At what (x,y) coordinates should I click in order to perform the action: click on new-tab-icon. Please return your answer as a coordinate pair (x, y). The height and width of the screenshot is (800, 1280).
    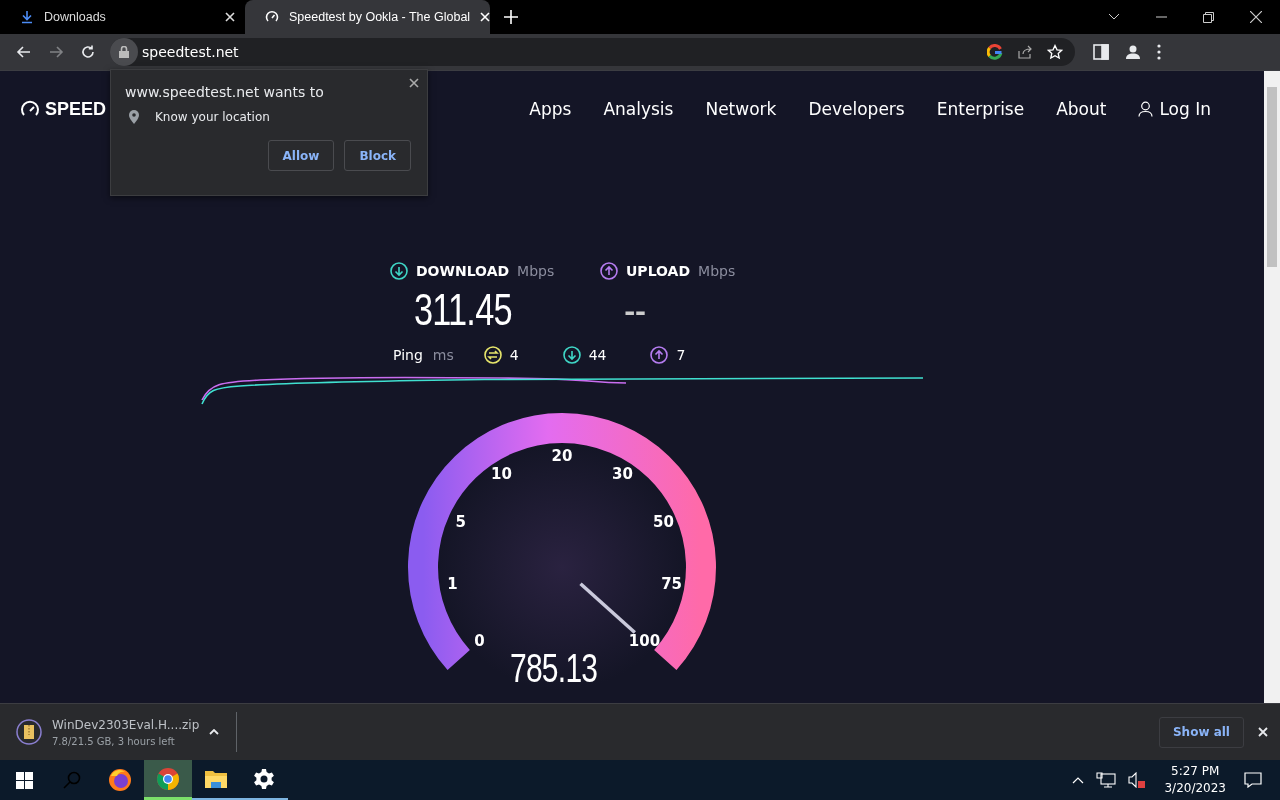
    Looking at the image, I should click on (511, 17).